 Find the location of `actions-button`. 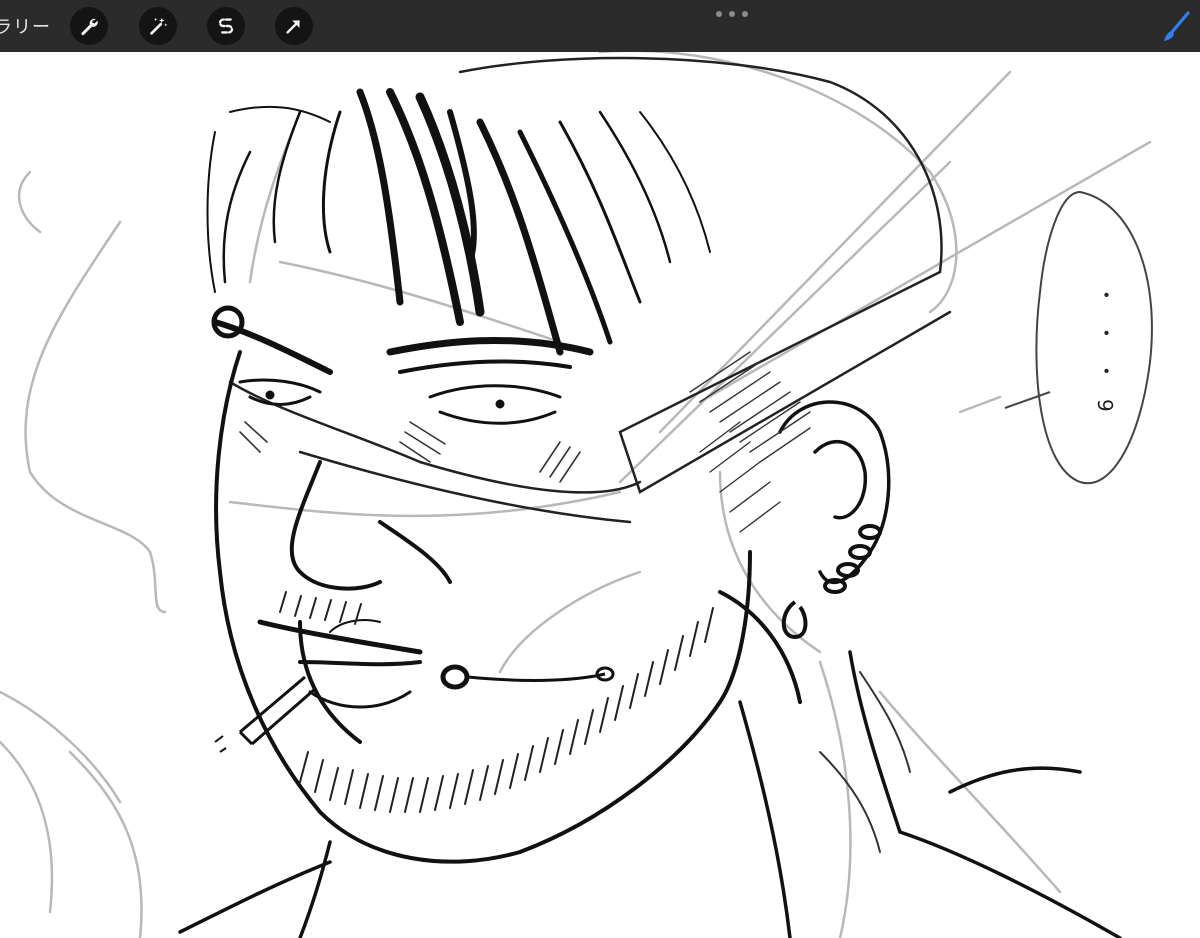

actions-button is located at coordinates (89, 26).